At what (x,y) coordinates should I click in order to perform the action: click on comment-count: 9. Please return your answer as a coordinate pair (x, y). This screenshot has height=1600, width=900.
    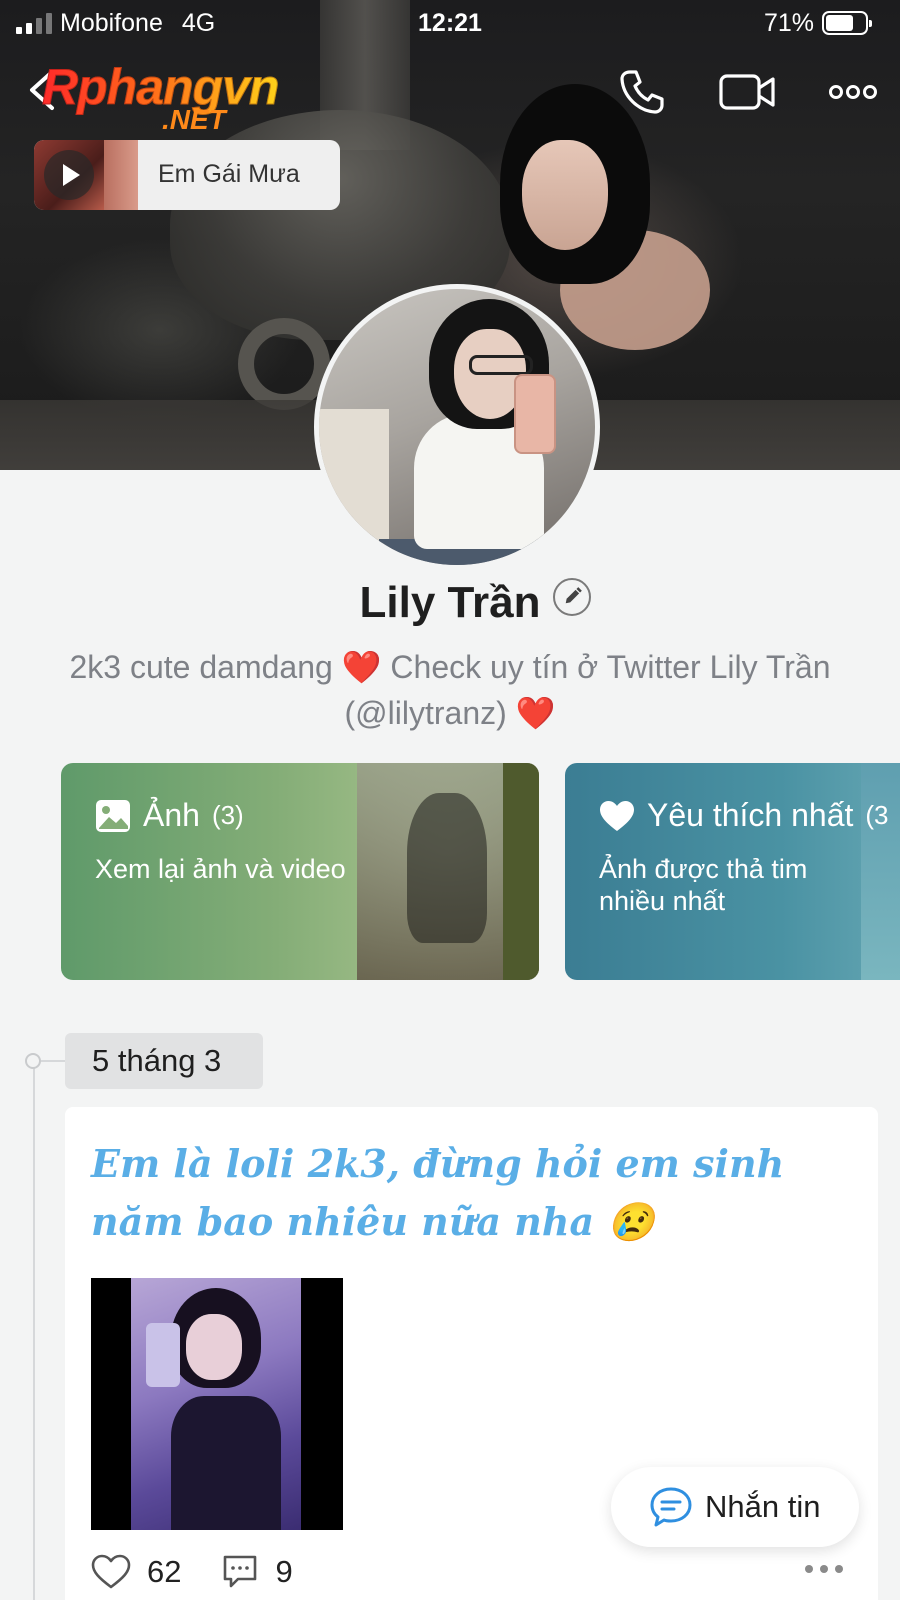
    Looking at the image, I should click on (284, 1571).